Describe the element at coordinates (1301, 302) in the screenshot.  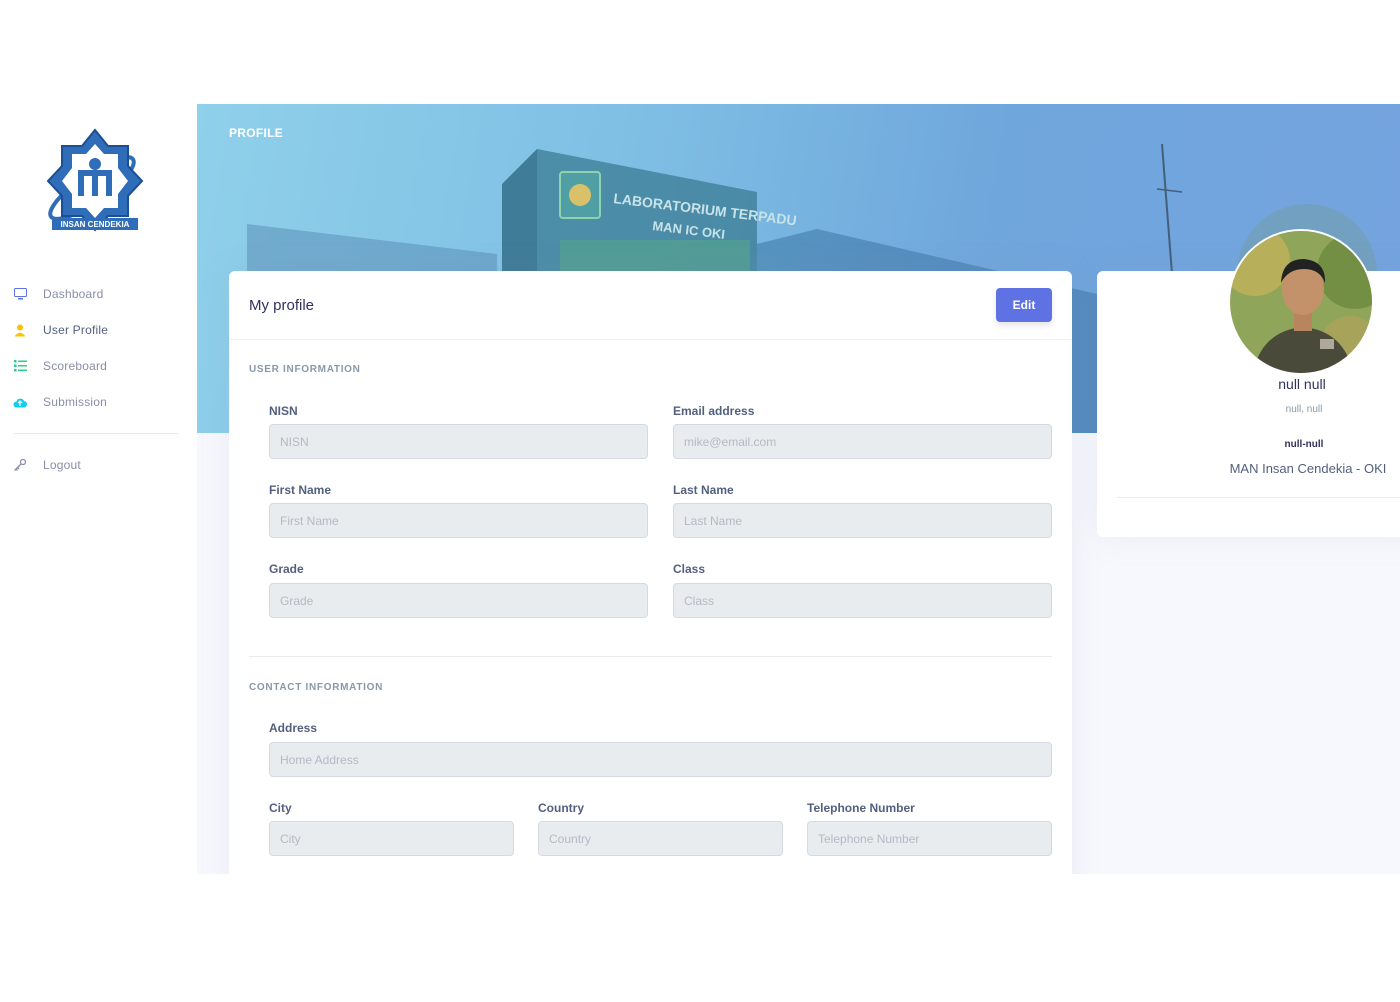
I see `avatar` at that location.